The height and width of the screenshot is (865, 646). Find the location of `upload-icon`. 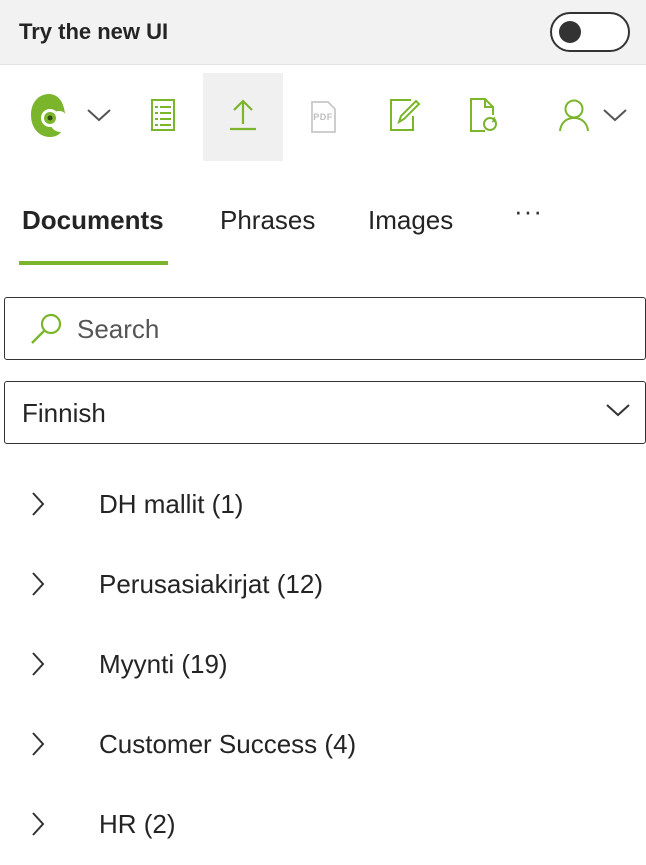

upload-icon is located at coordinates (243, 117).